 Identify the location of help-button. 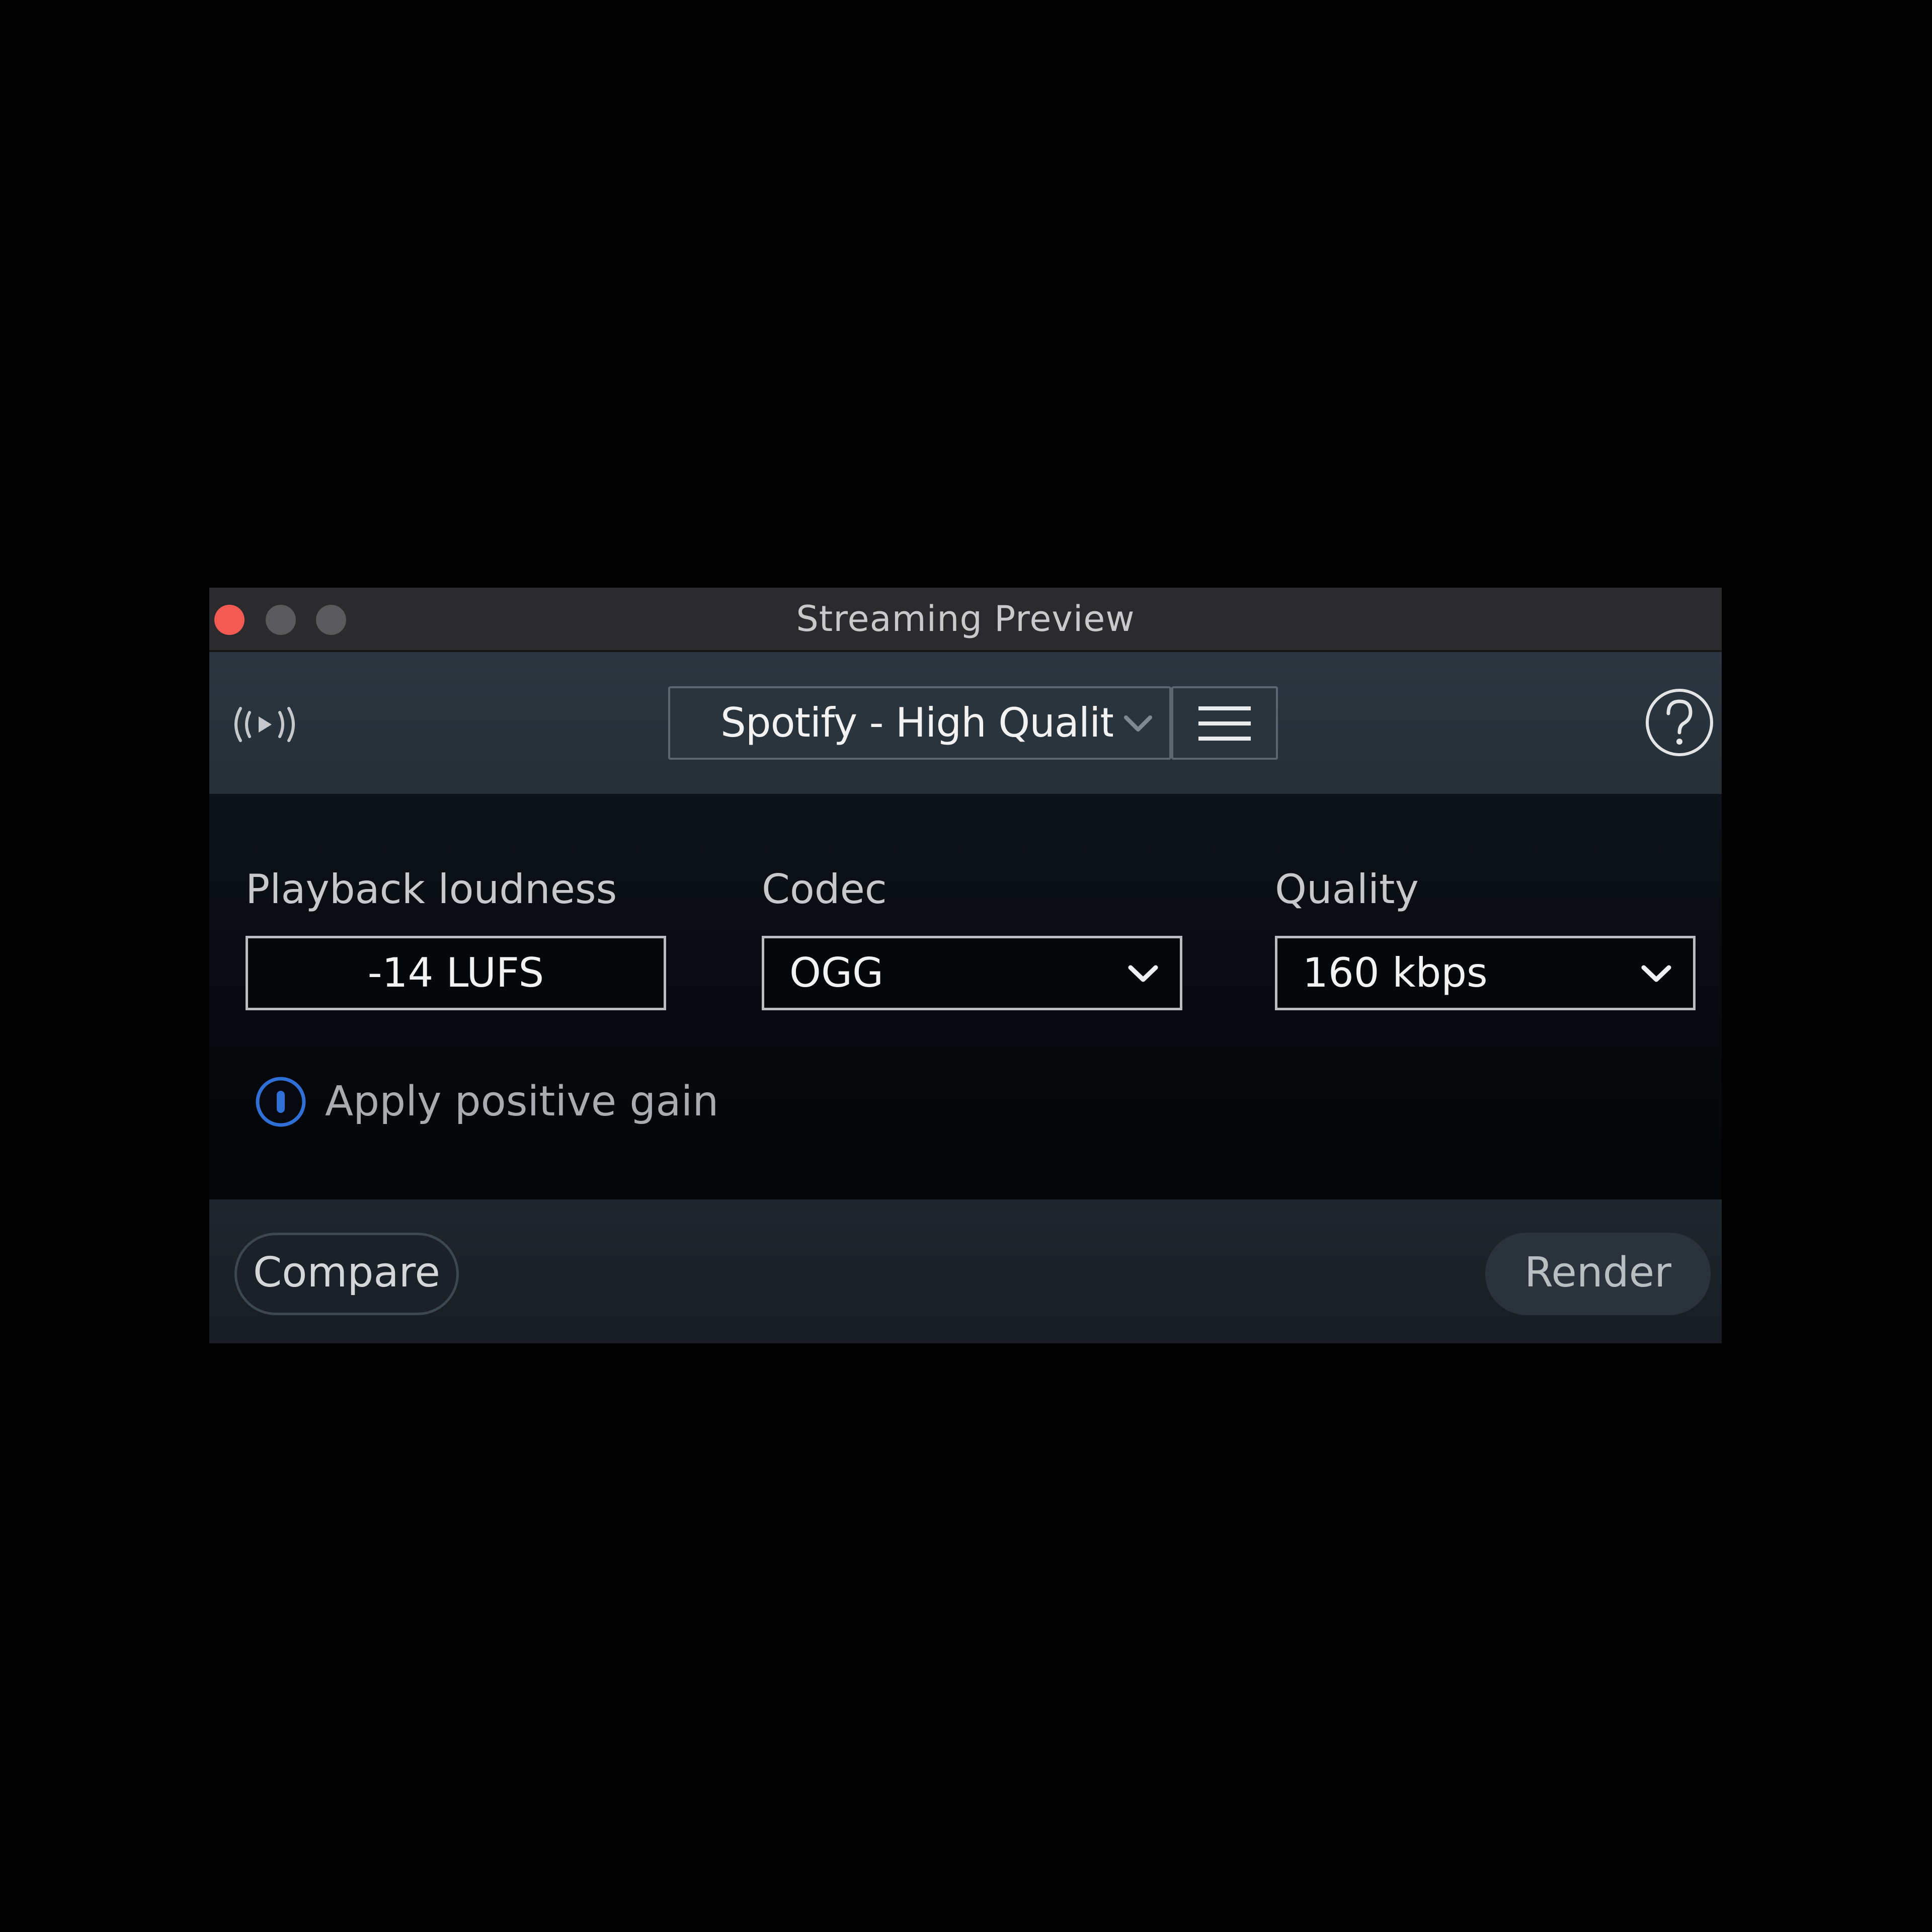
(1680, 723).